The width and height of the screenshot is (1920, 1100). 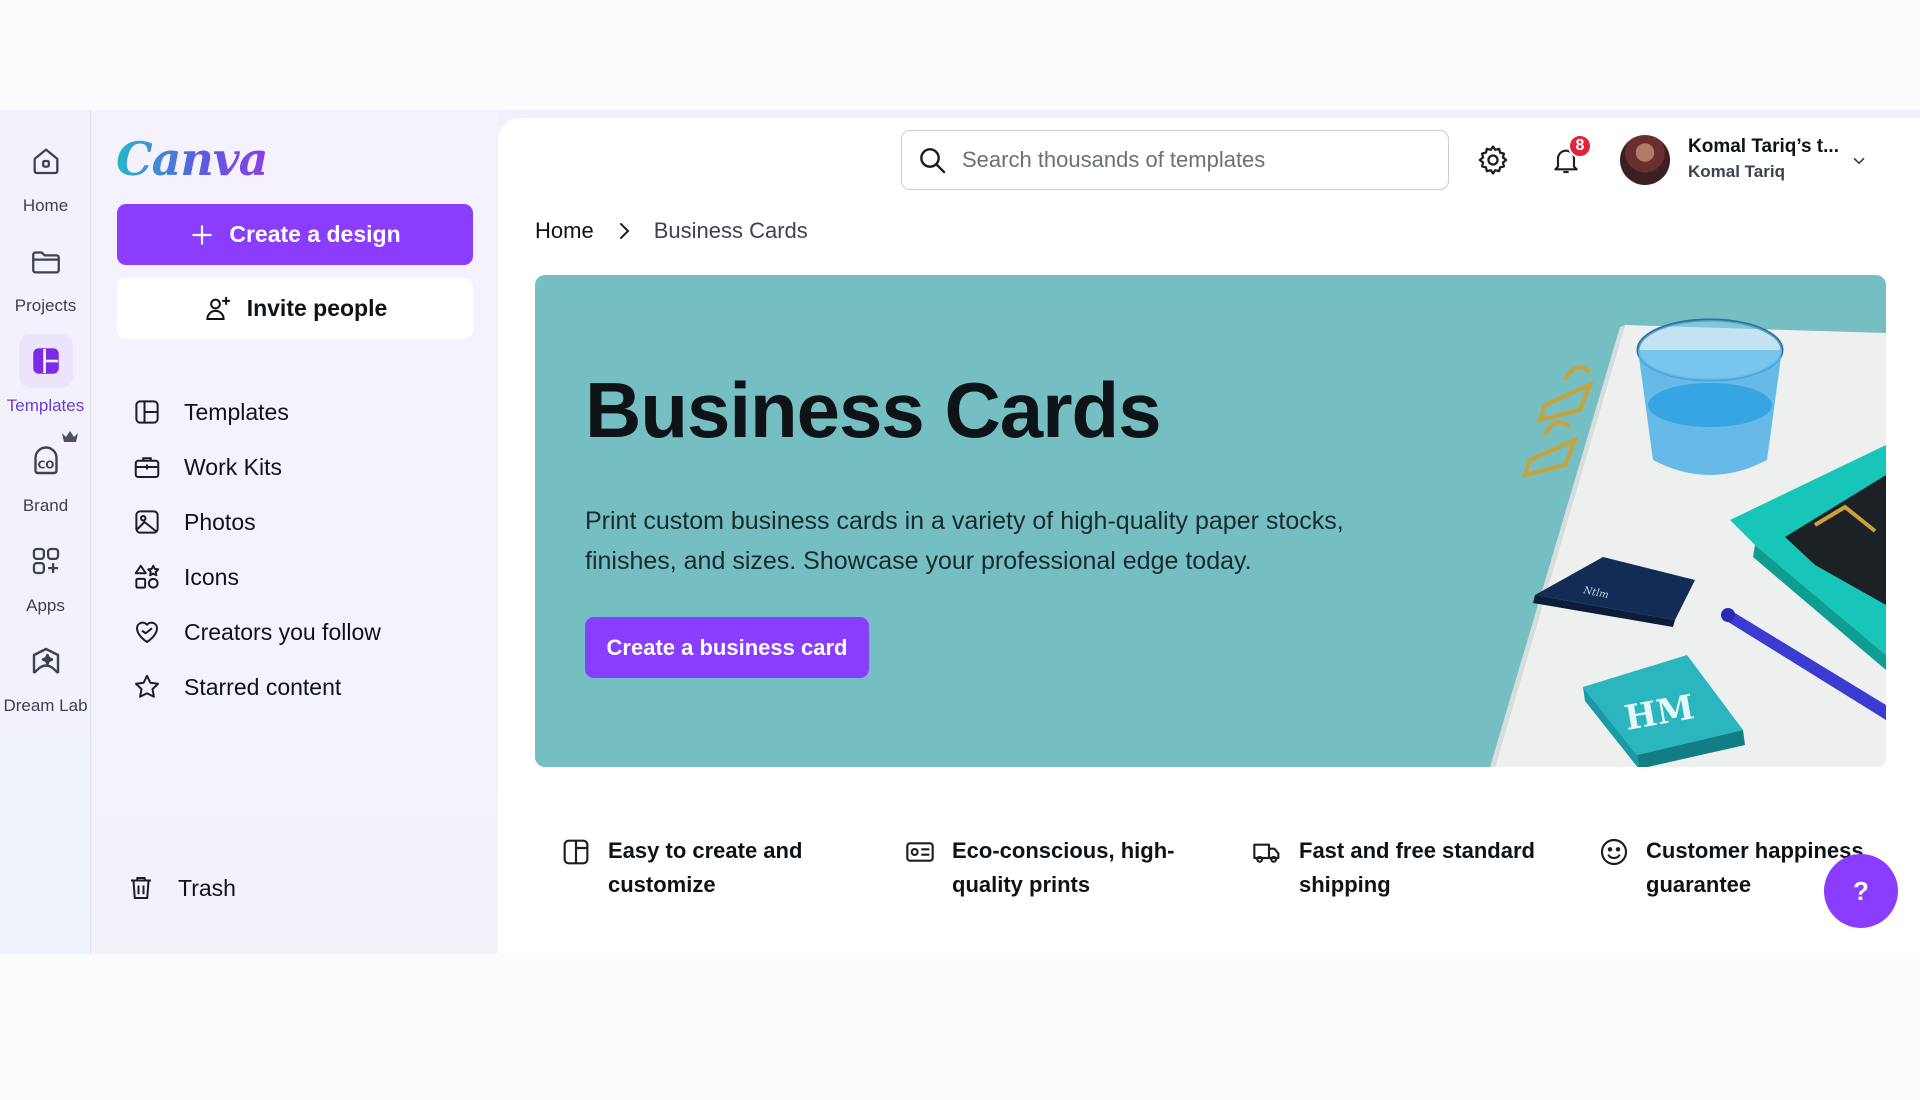 What do you see at coordinates (220, 521) in the screenshot?
I see `sidebar-item-label: Photos` at bounding box center [220, 521].